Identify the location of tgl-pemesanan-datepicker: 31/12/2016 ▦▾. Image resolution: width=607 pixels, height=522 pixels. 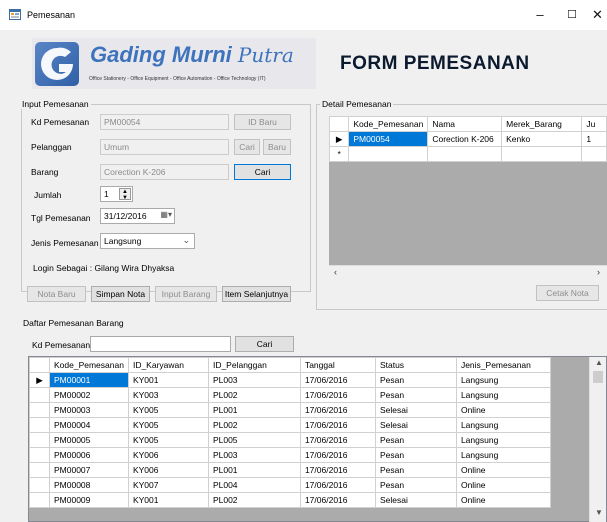
(137, 216).